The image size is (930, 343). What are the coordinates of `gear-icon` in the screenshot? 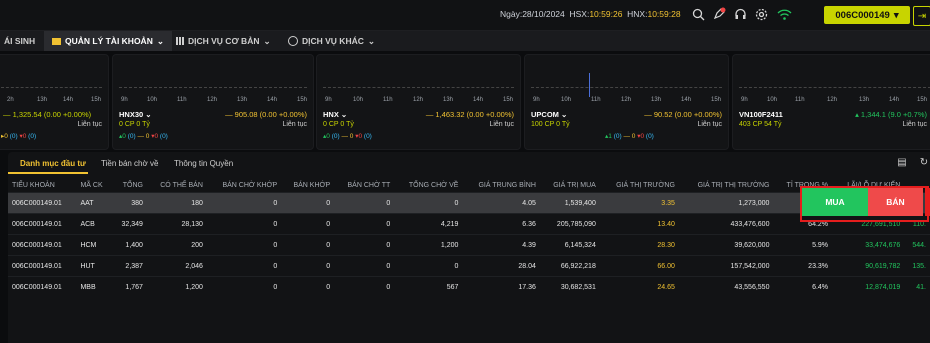 It's located at (761, 14).